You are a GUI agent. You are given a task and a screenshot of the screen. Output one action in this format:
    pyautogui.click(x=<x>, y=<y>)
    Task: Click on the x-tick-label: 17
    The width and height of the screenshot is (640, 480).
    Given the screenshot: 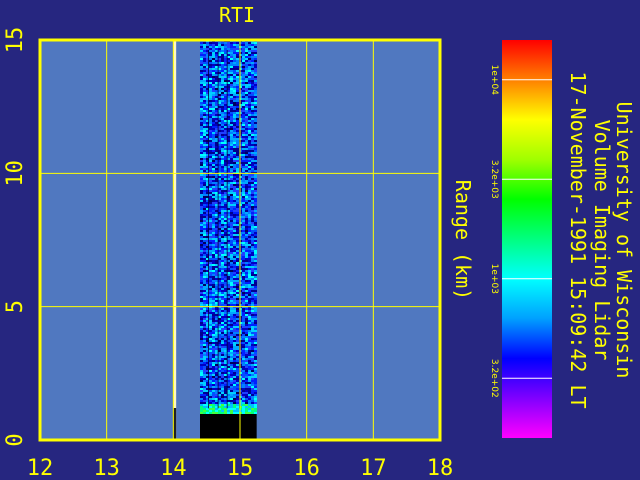 What is the action you would take?
    pyautogui.click(x=373, y=468)
    